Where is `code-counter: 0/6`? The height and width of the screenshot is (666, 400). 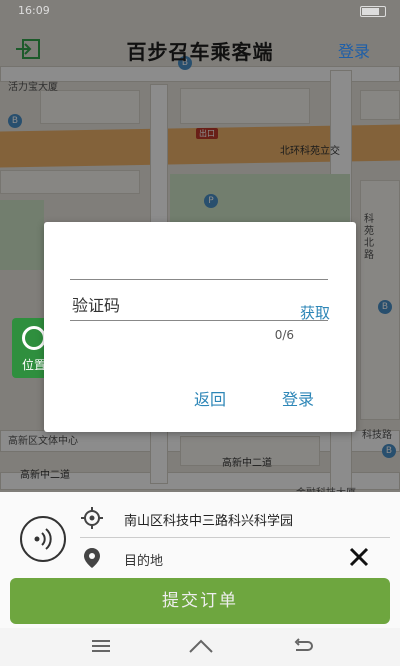 code-counter: 0/6 is located at coordinates (284, 335).